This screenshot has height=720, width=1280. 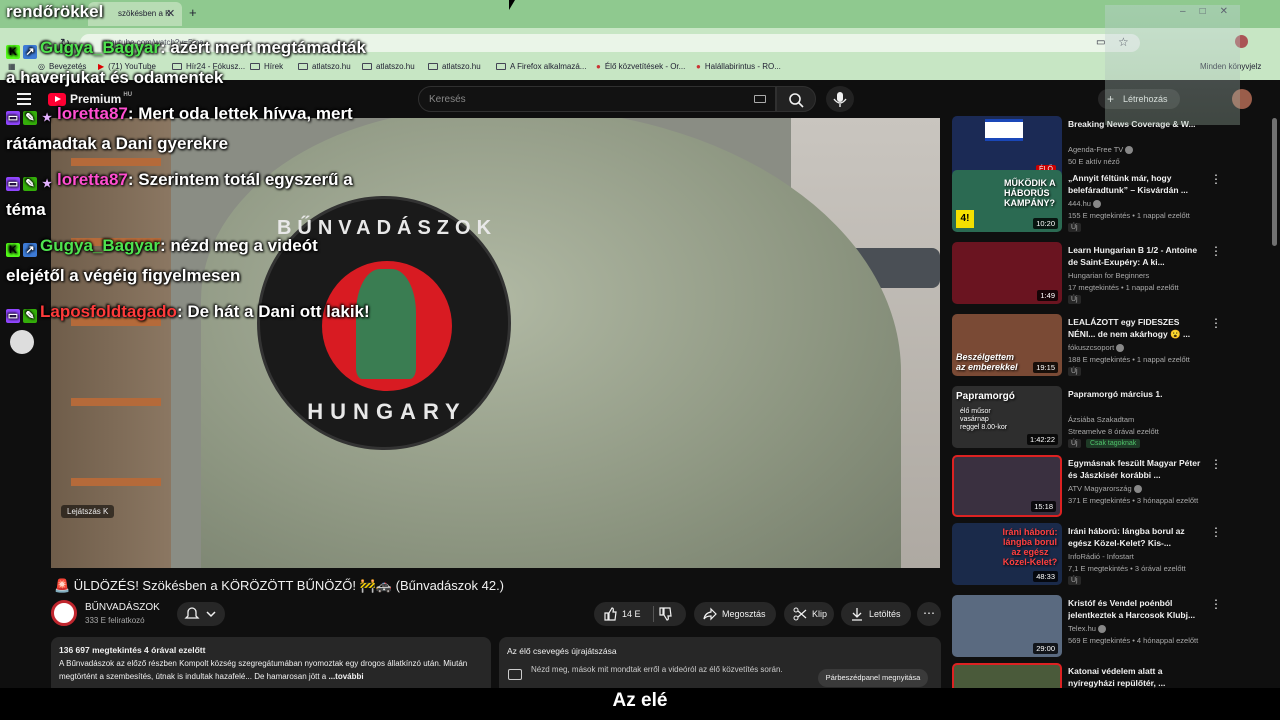 I want to click on overlay-chat-continuation: a haverjukat és odamentek, so click(x=115, y=77).